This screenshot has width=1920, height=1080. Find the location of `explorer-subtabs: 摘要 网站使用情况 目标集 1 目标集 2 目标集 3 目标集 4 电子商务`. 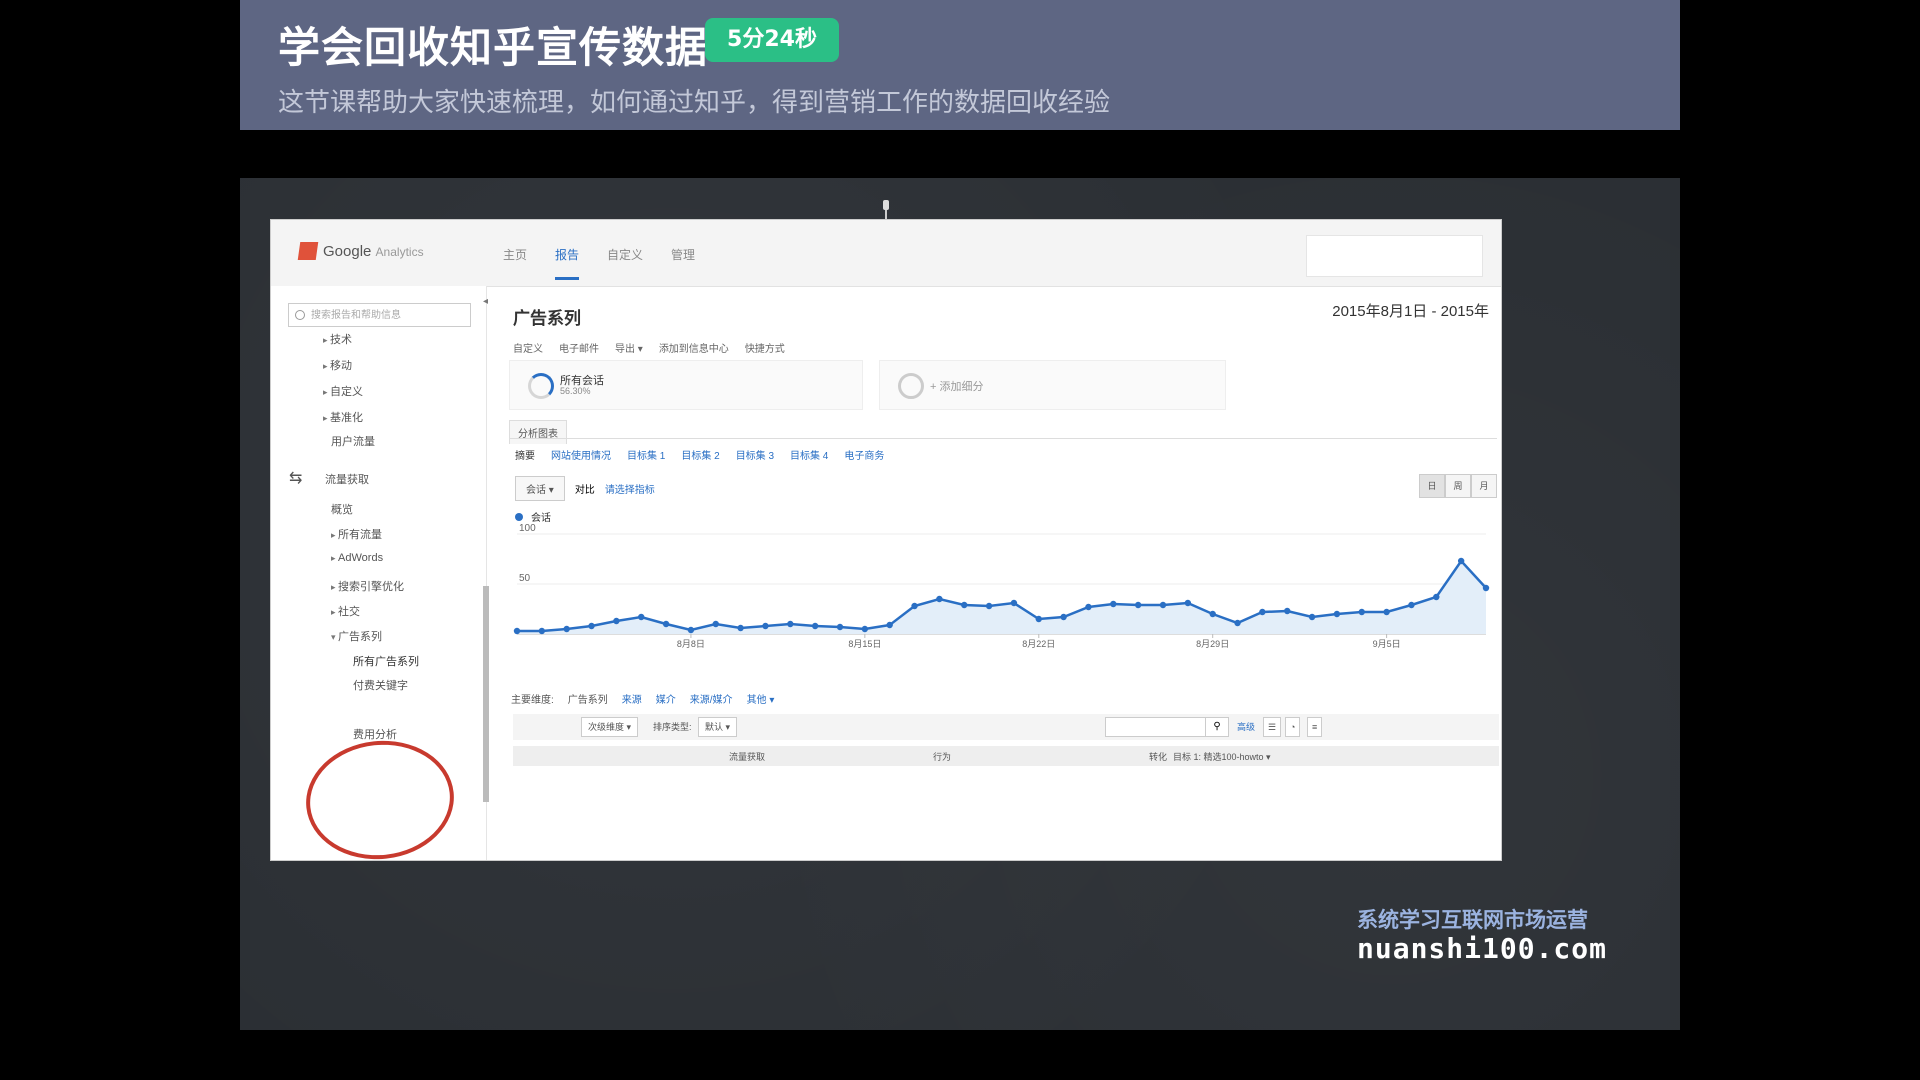

explorer-subtabs: 摘要 网站使用情况 目标集 1 目标集 2 目标集 3 目标集 4 电子商务 is located at coordinates (699, 454).